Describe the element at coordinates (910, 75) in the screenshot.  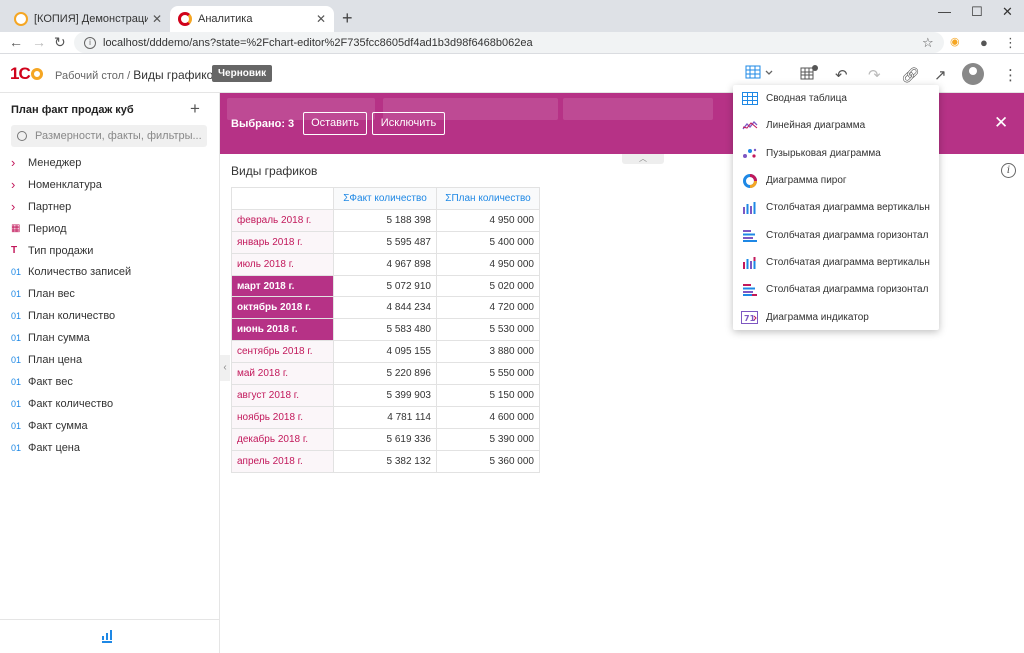
I see `link-icon: 🔗︎` at that location.